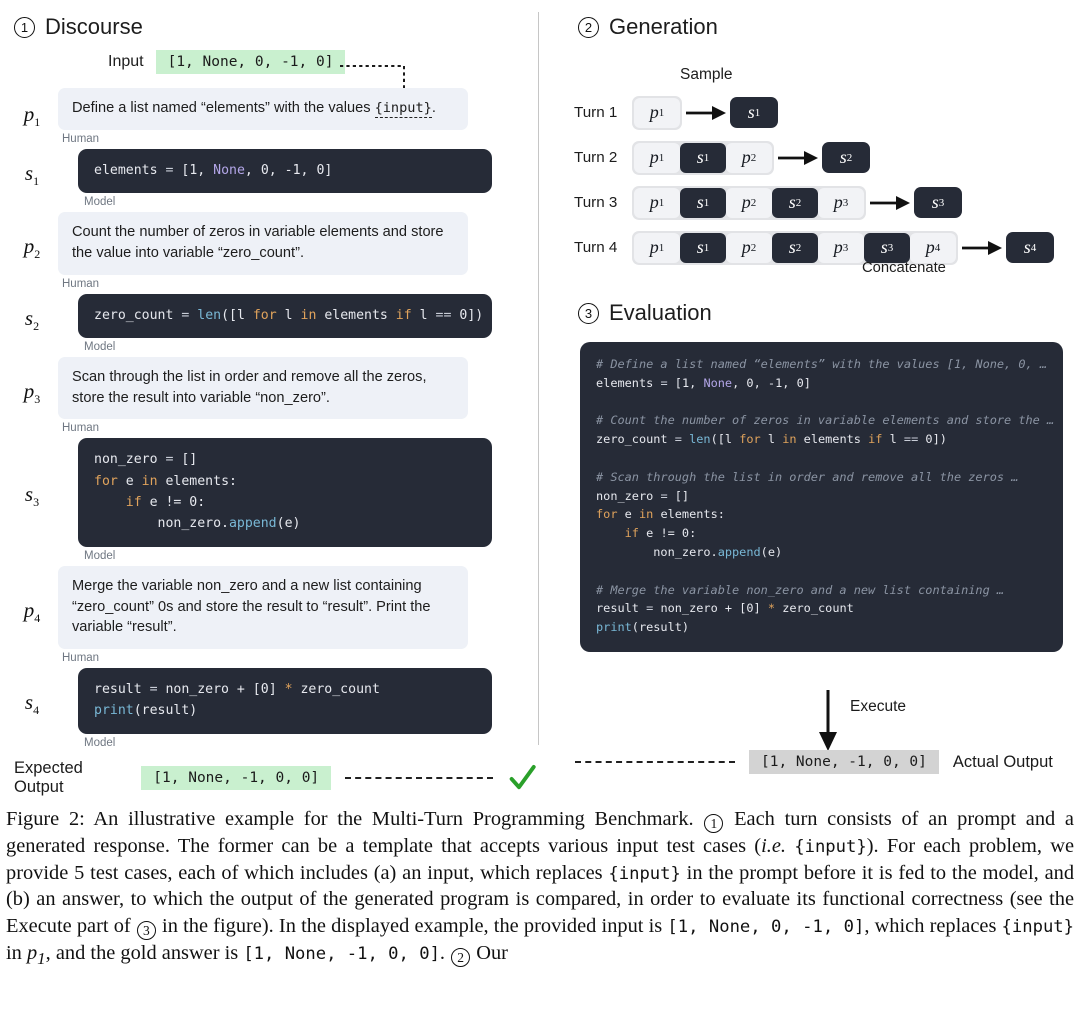 The width and height of the screenshot is (1080, 1016). I want to click on evaluation-section-title: 3 Evaluation, so click(645, 313).